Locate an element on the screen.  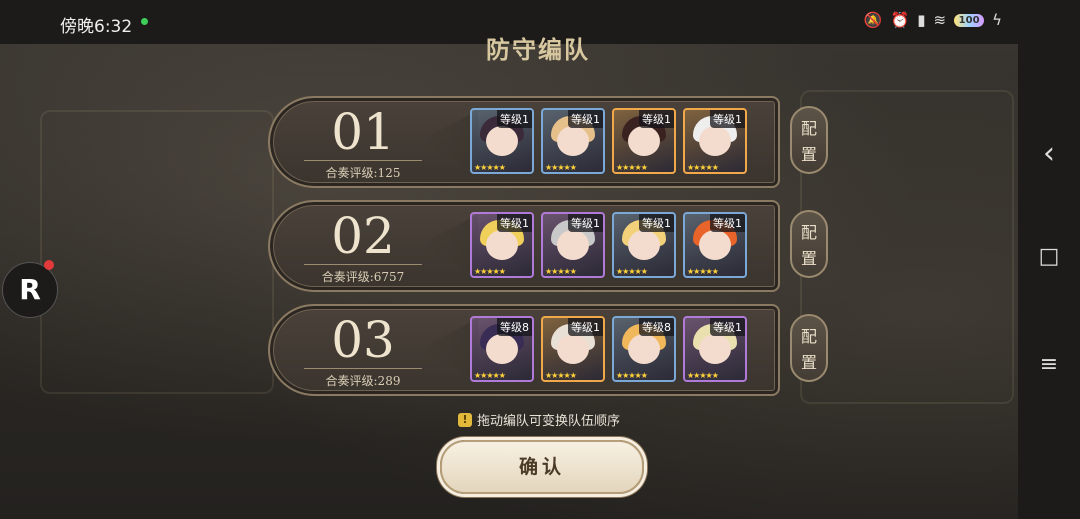
battery-icon: 100 is located at coordinates (969, 20).